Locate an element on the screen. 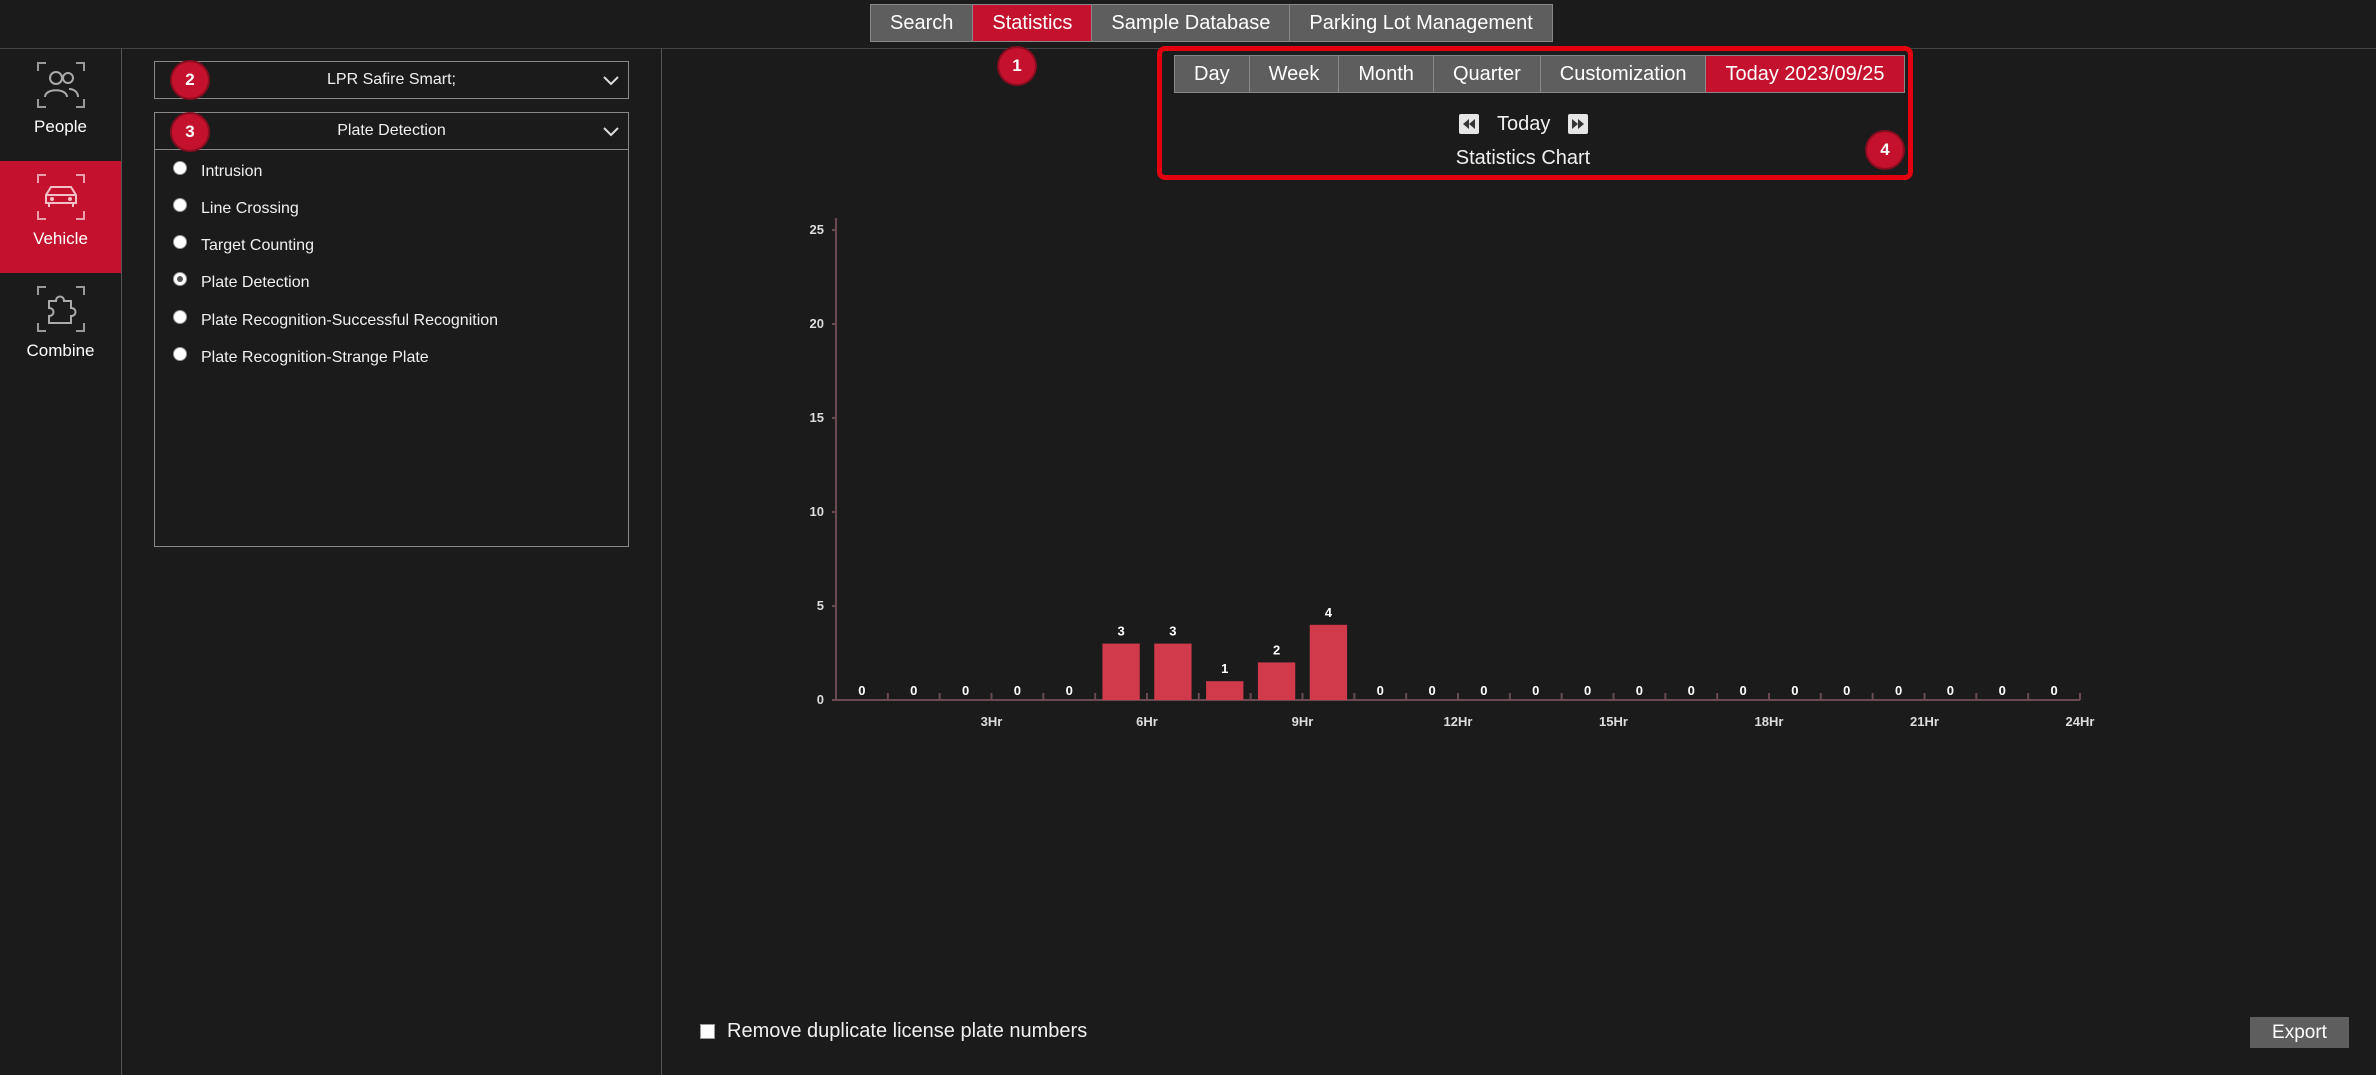 The width and height of the screenshot is (2376, 1075). remove-duplicate-plates-option: Remove duplicate license plate numbers is located at coordinates (893, 1031).